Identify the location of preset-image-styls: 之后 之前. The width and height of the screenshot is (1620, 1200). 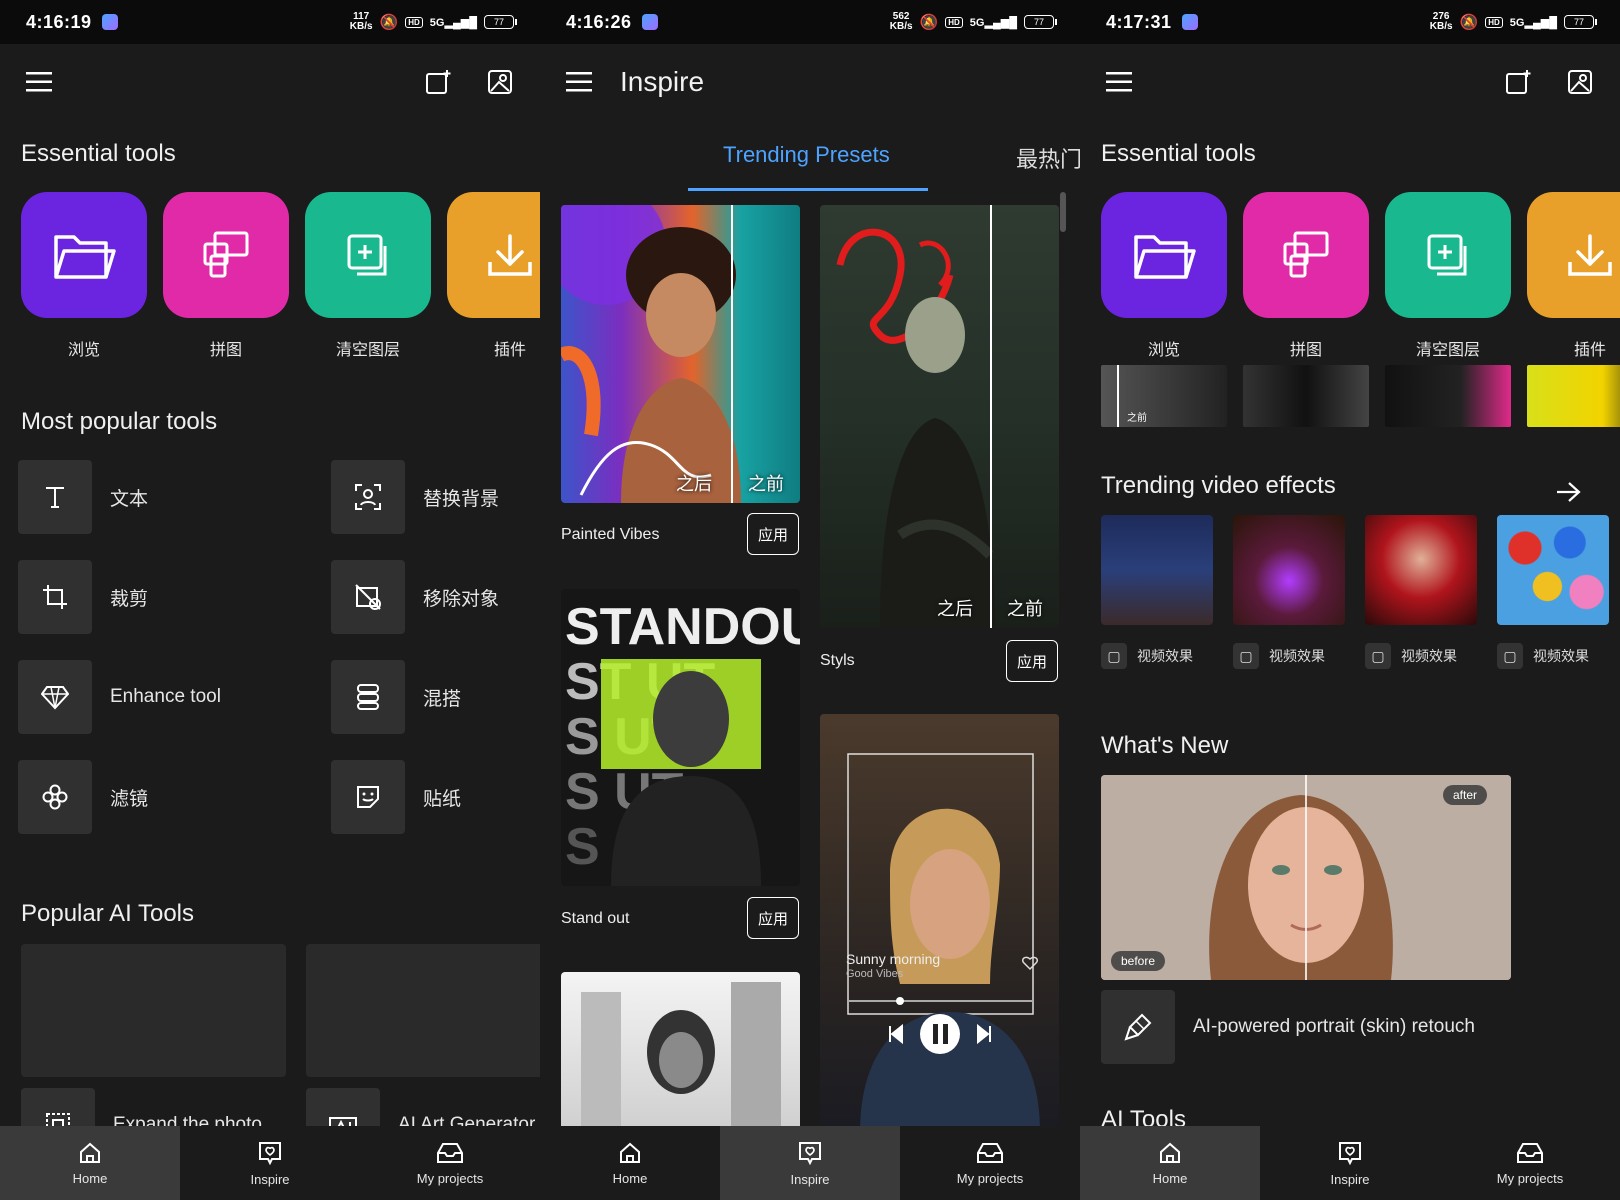
(939, 416).